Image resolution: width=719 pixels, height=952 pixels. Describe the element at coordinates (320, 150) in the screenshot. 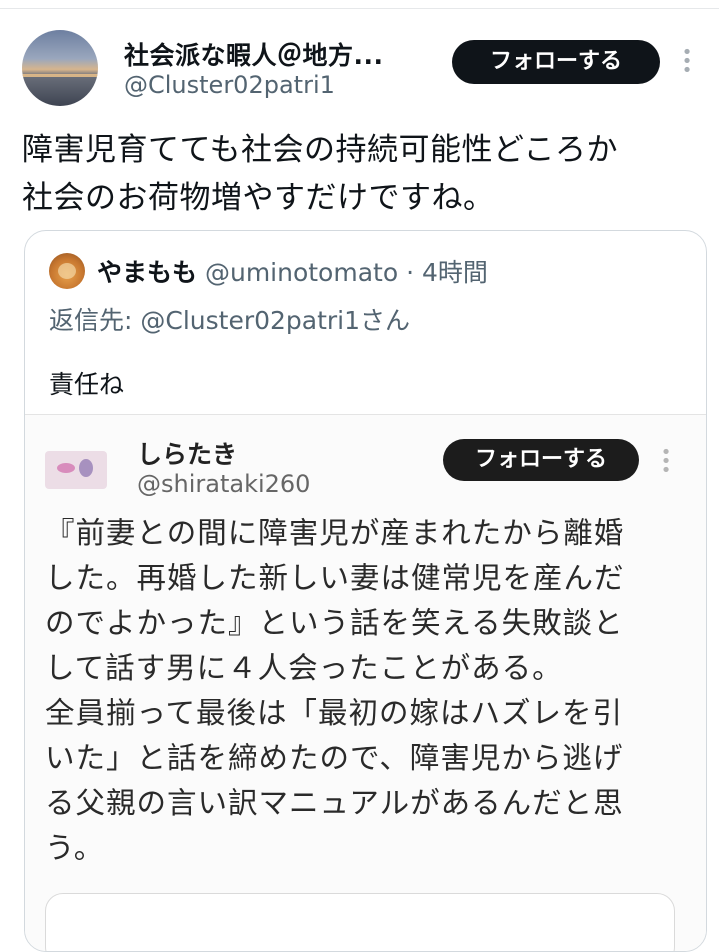

I see `tweet-text-line: 障害児育てても社会の持続可能性どころか` at that location.